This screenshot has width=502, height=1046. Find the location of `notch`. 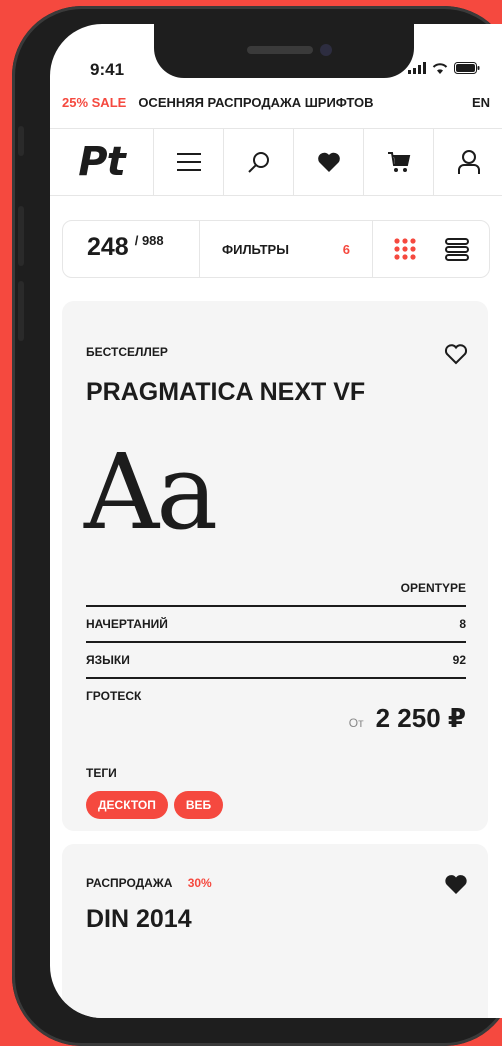

notch is located at coordinates (284, 51).